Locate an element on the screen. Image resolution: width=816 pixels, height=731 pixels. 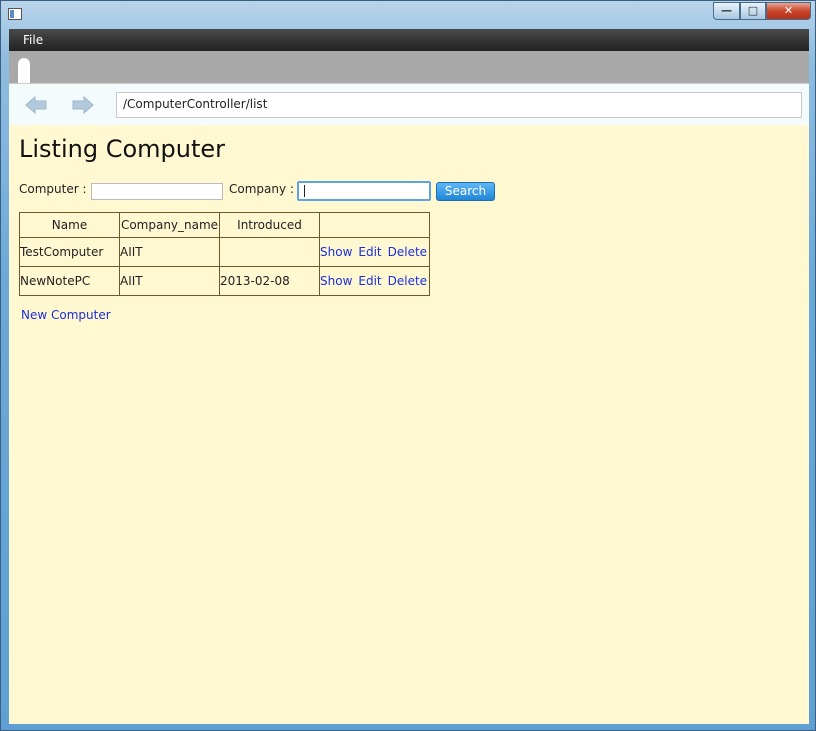
text-caret is located at coordinates (304, 191).